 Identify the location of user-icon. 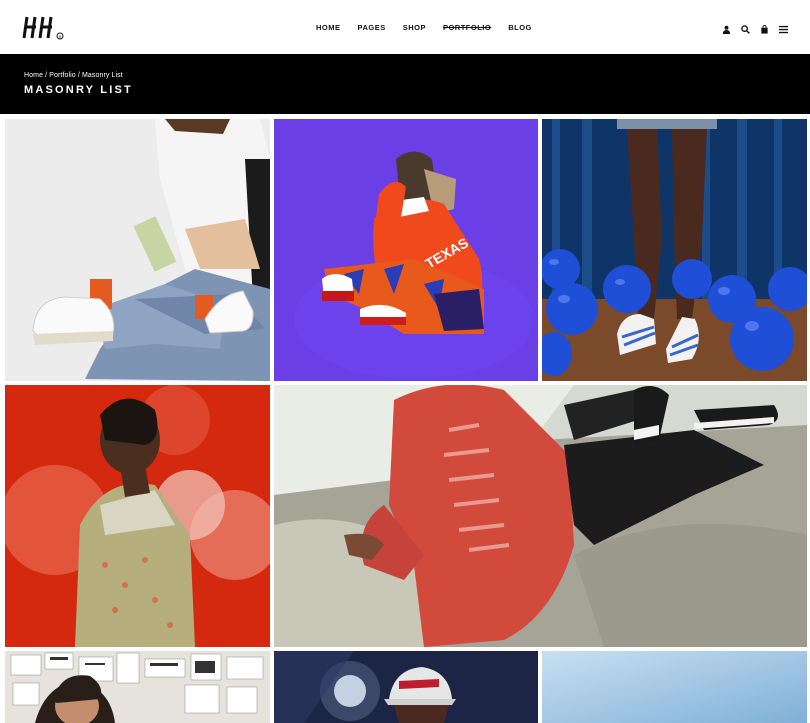
(726, 27).